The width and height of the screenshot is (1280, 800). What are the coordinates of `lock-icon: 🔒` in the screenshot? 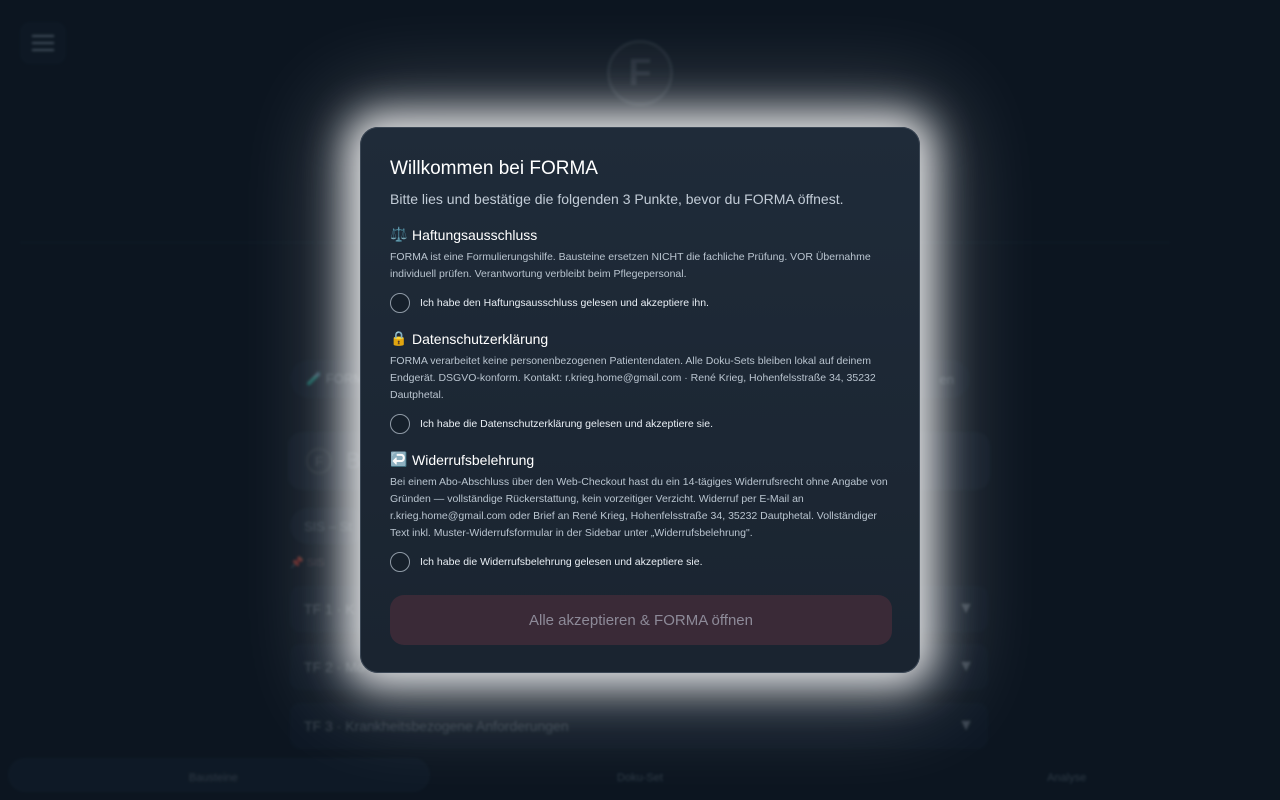 It's located at (399, 338).